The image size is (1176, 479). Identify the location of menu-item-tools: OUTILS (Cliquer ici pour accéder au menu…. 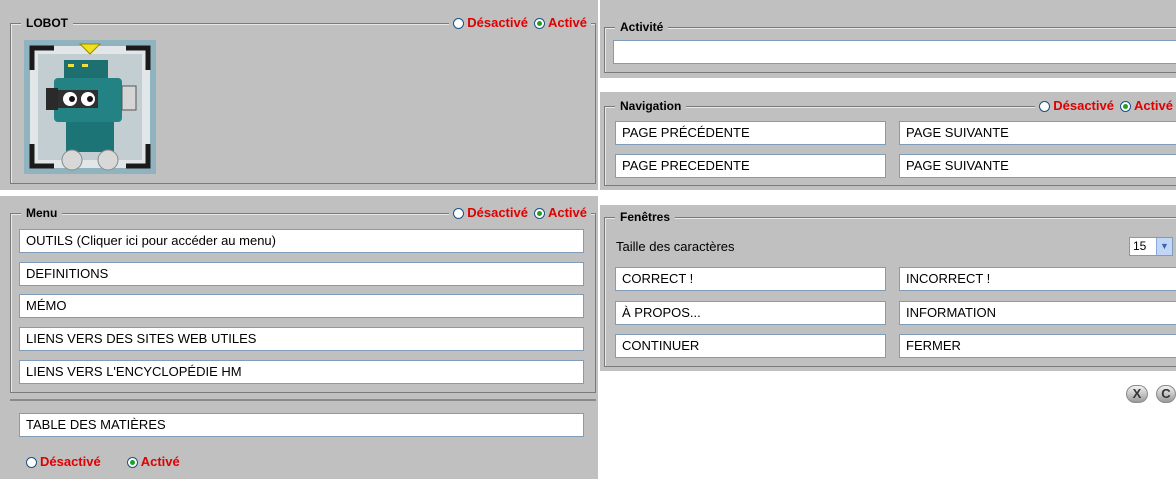
(301, 241).